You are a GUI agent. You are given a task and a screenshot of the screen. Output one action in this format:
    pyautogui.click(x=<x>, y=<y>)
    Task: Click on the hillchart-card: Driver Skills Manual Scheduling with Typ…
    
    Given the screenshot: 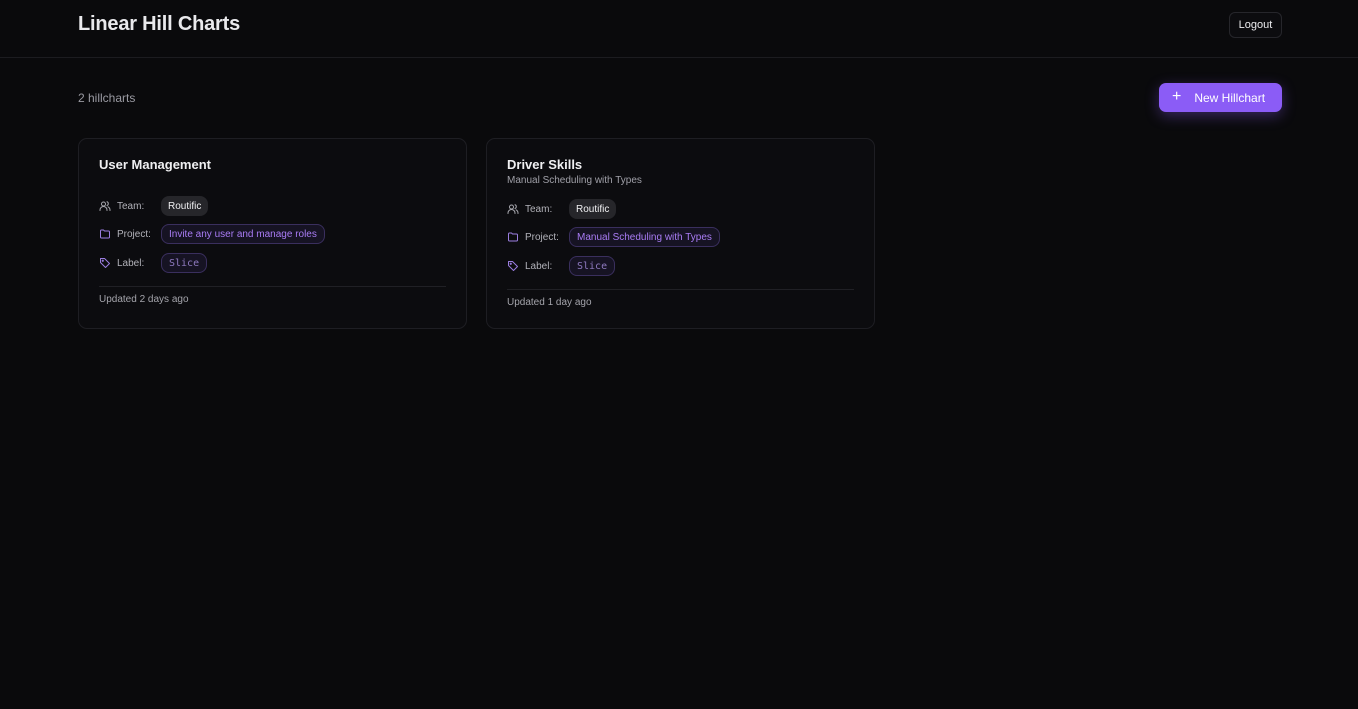 What is the action you would take?
    pyautogui.click(x=680, y=233)
    